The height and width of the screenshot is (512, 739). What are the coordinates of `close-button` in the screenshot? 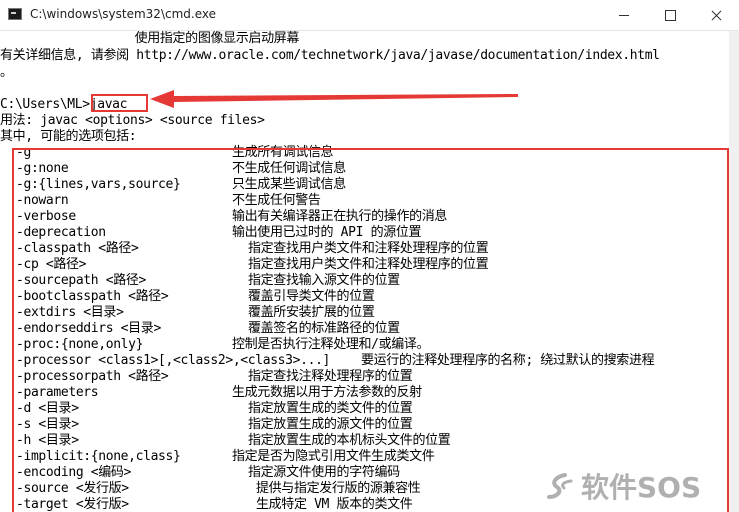 It's located at (716, 15).